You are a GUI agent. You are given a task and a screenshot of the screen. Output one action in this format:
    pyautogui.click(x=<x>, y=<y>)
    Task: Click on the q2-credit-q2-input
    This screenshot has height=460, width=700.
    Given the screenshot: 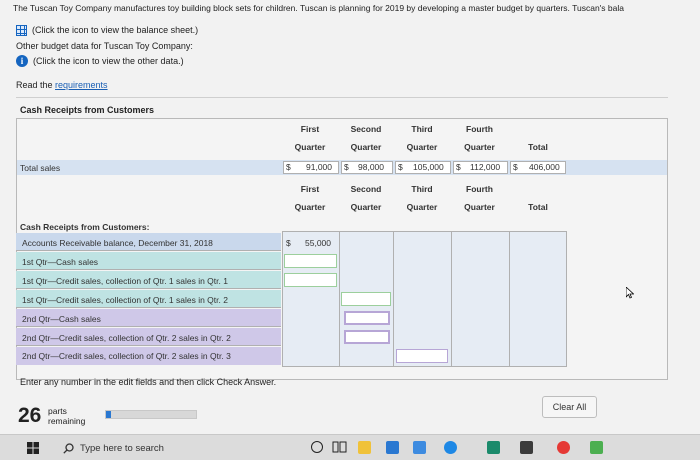 What is the action you would take?
    pyautogui.click(x=367, y=337)
    